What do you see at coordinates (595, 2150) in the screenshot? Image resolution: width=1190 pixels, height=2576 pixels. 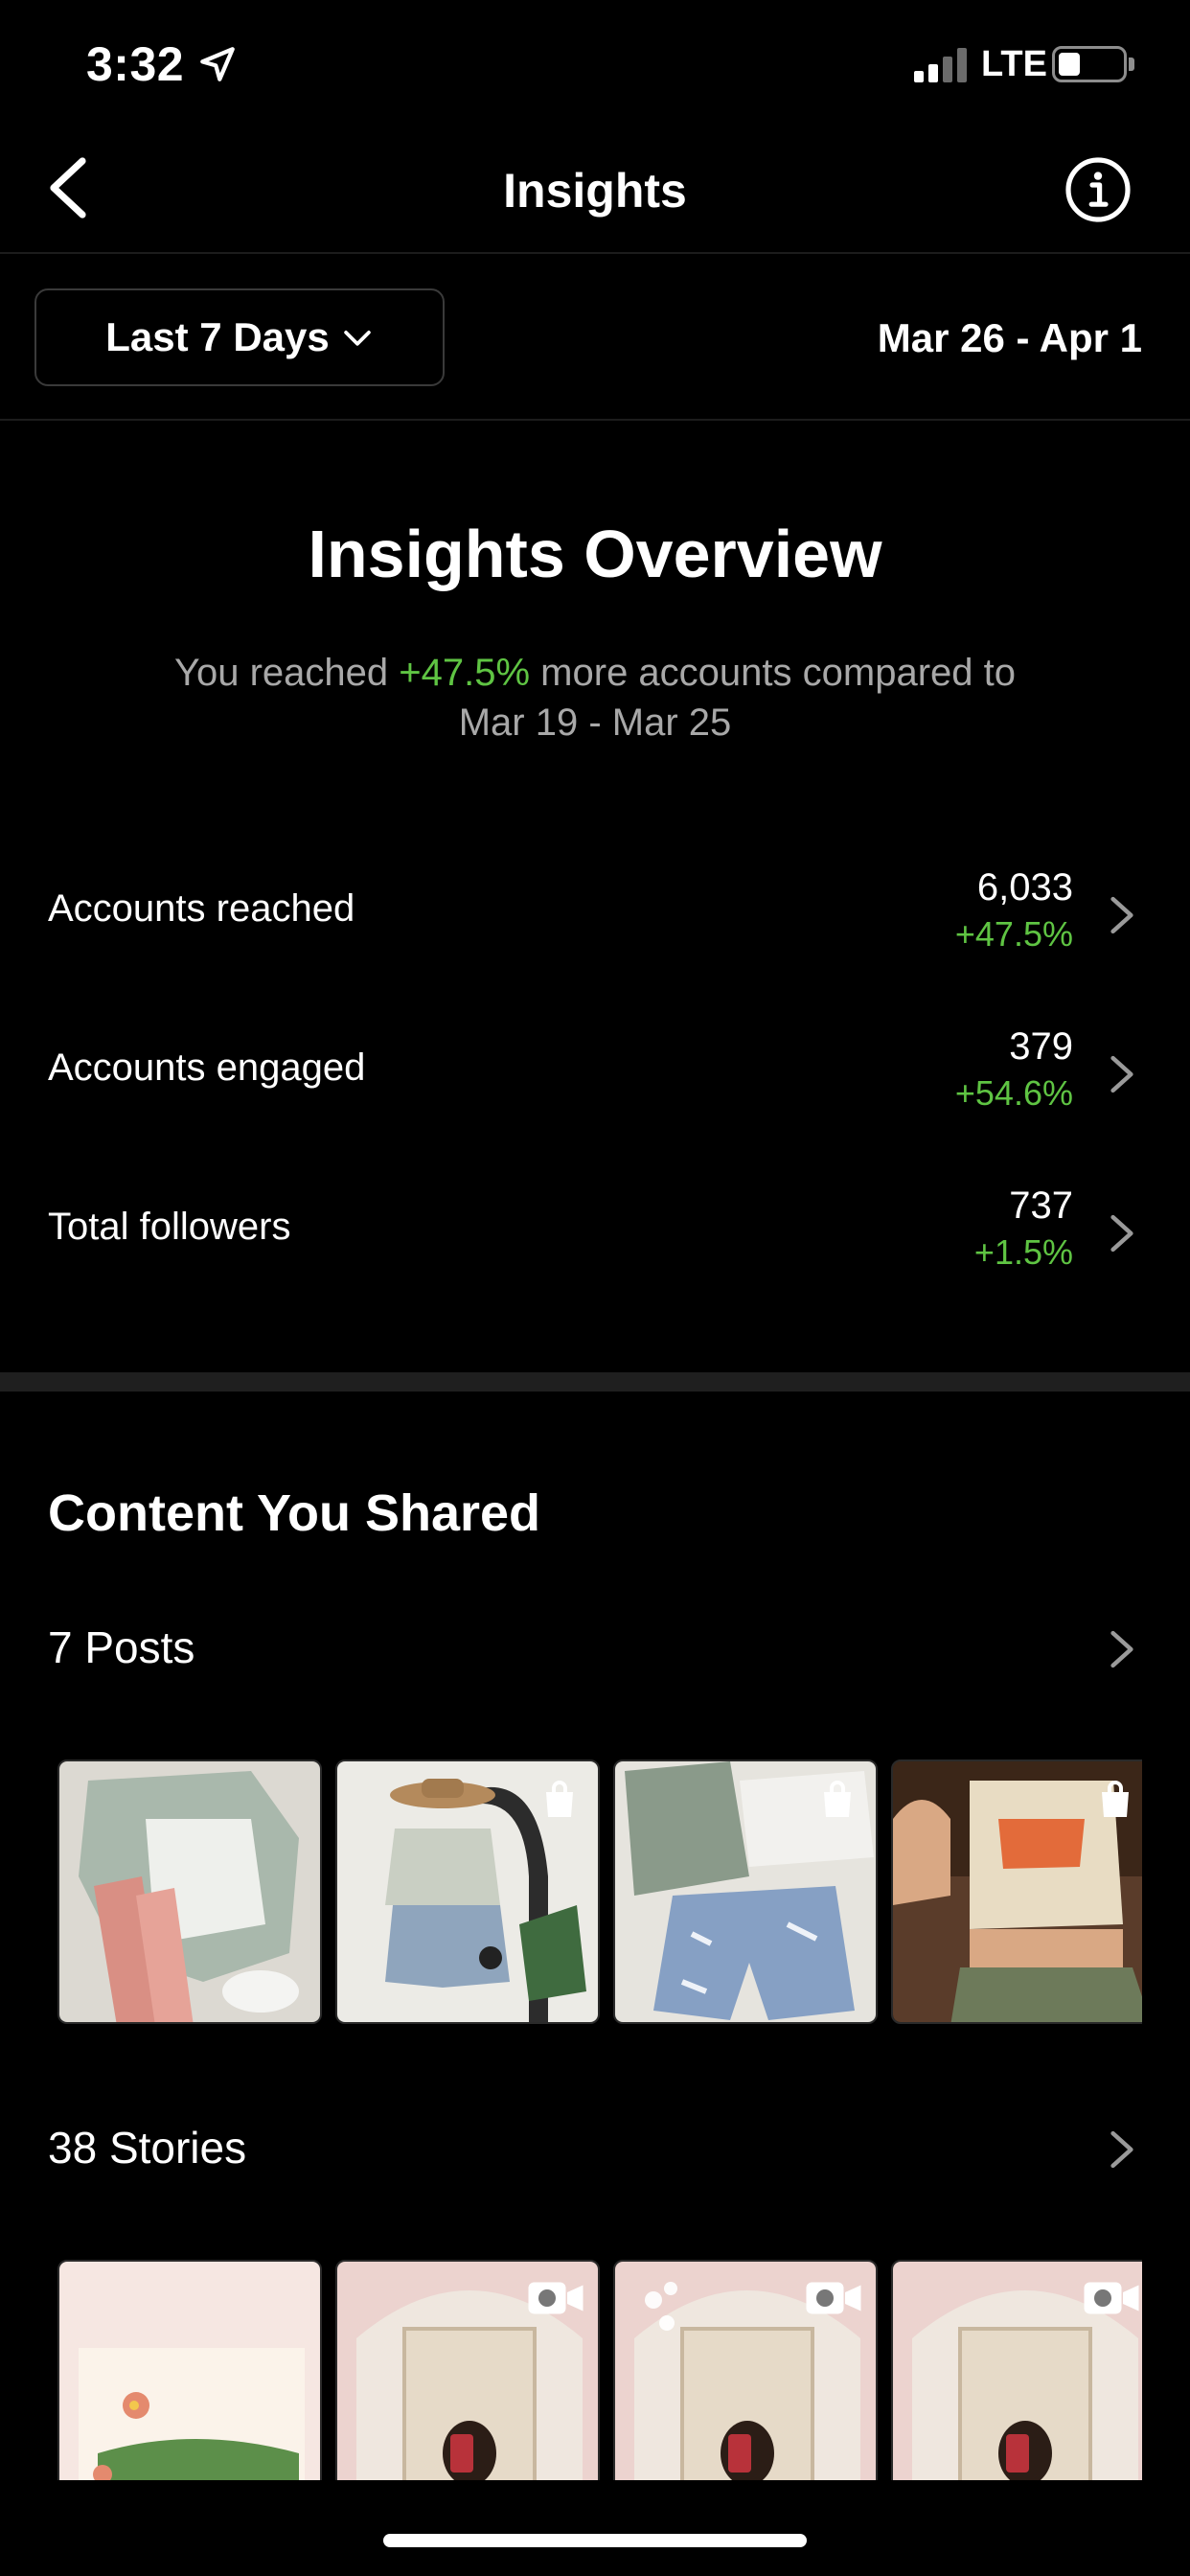 I see `stories-header: 38 Stories` at bounding box center [595, 2150].